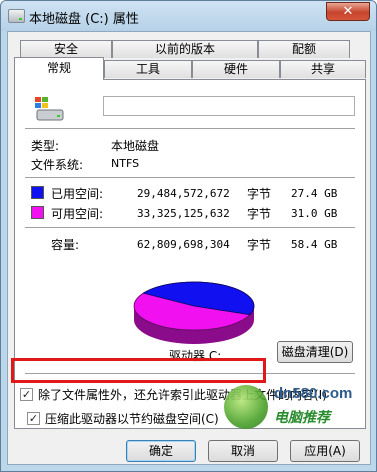 The height and width of the screenshot is (472, 377). What do you see at coordinates (259, 214) in the screenshot?
I see `free-space-unit: 字节` at bounding box center [259, 214].